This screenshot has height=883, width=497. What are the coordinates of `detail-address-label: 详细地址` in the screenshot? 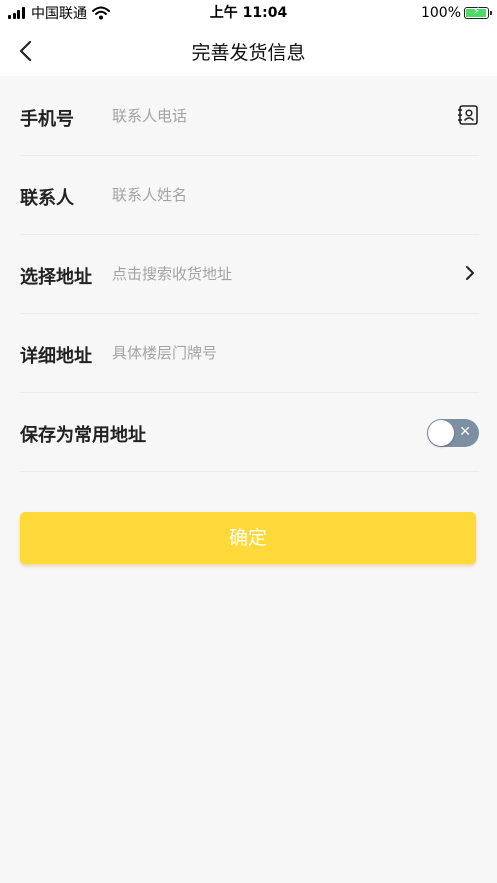 It's located at (56, 356).